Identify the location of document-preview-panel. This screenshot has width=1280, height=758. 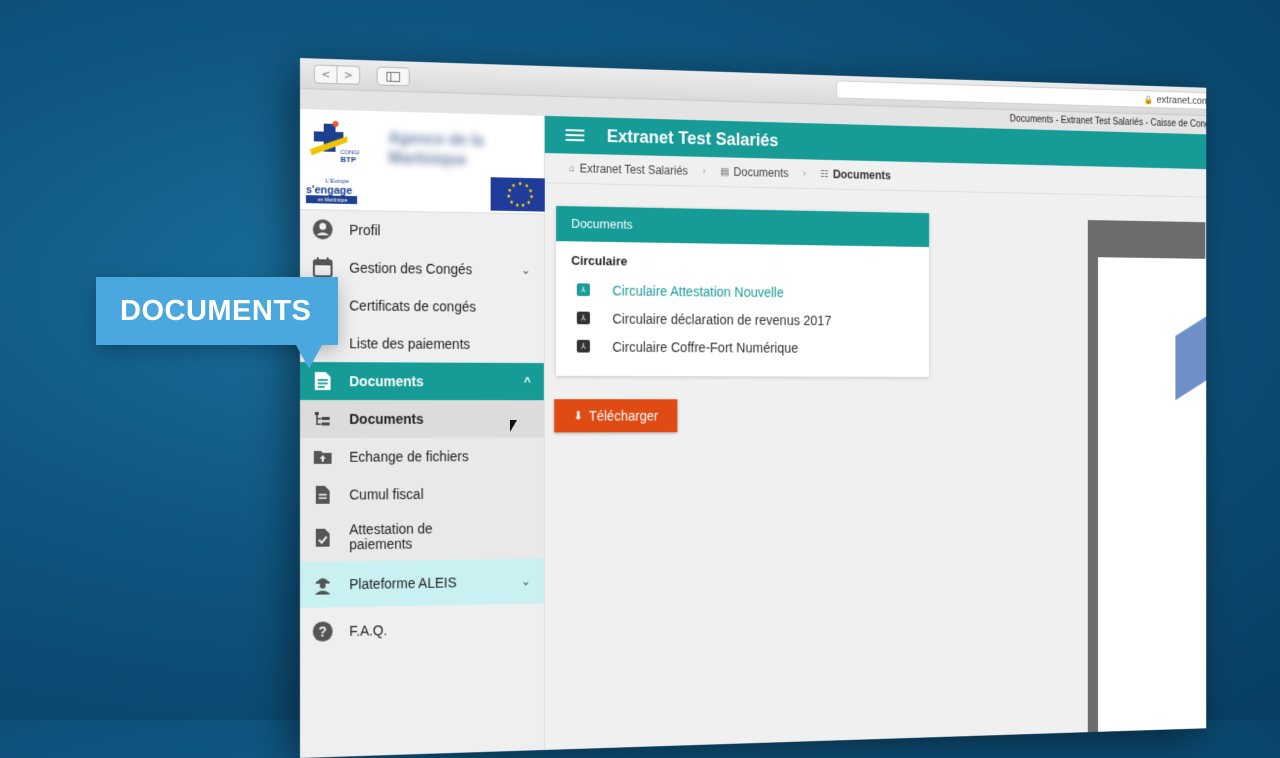
(1147, 479).